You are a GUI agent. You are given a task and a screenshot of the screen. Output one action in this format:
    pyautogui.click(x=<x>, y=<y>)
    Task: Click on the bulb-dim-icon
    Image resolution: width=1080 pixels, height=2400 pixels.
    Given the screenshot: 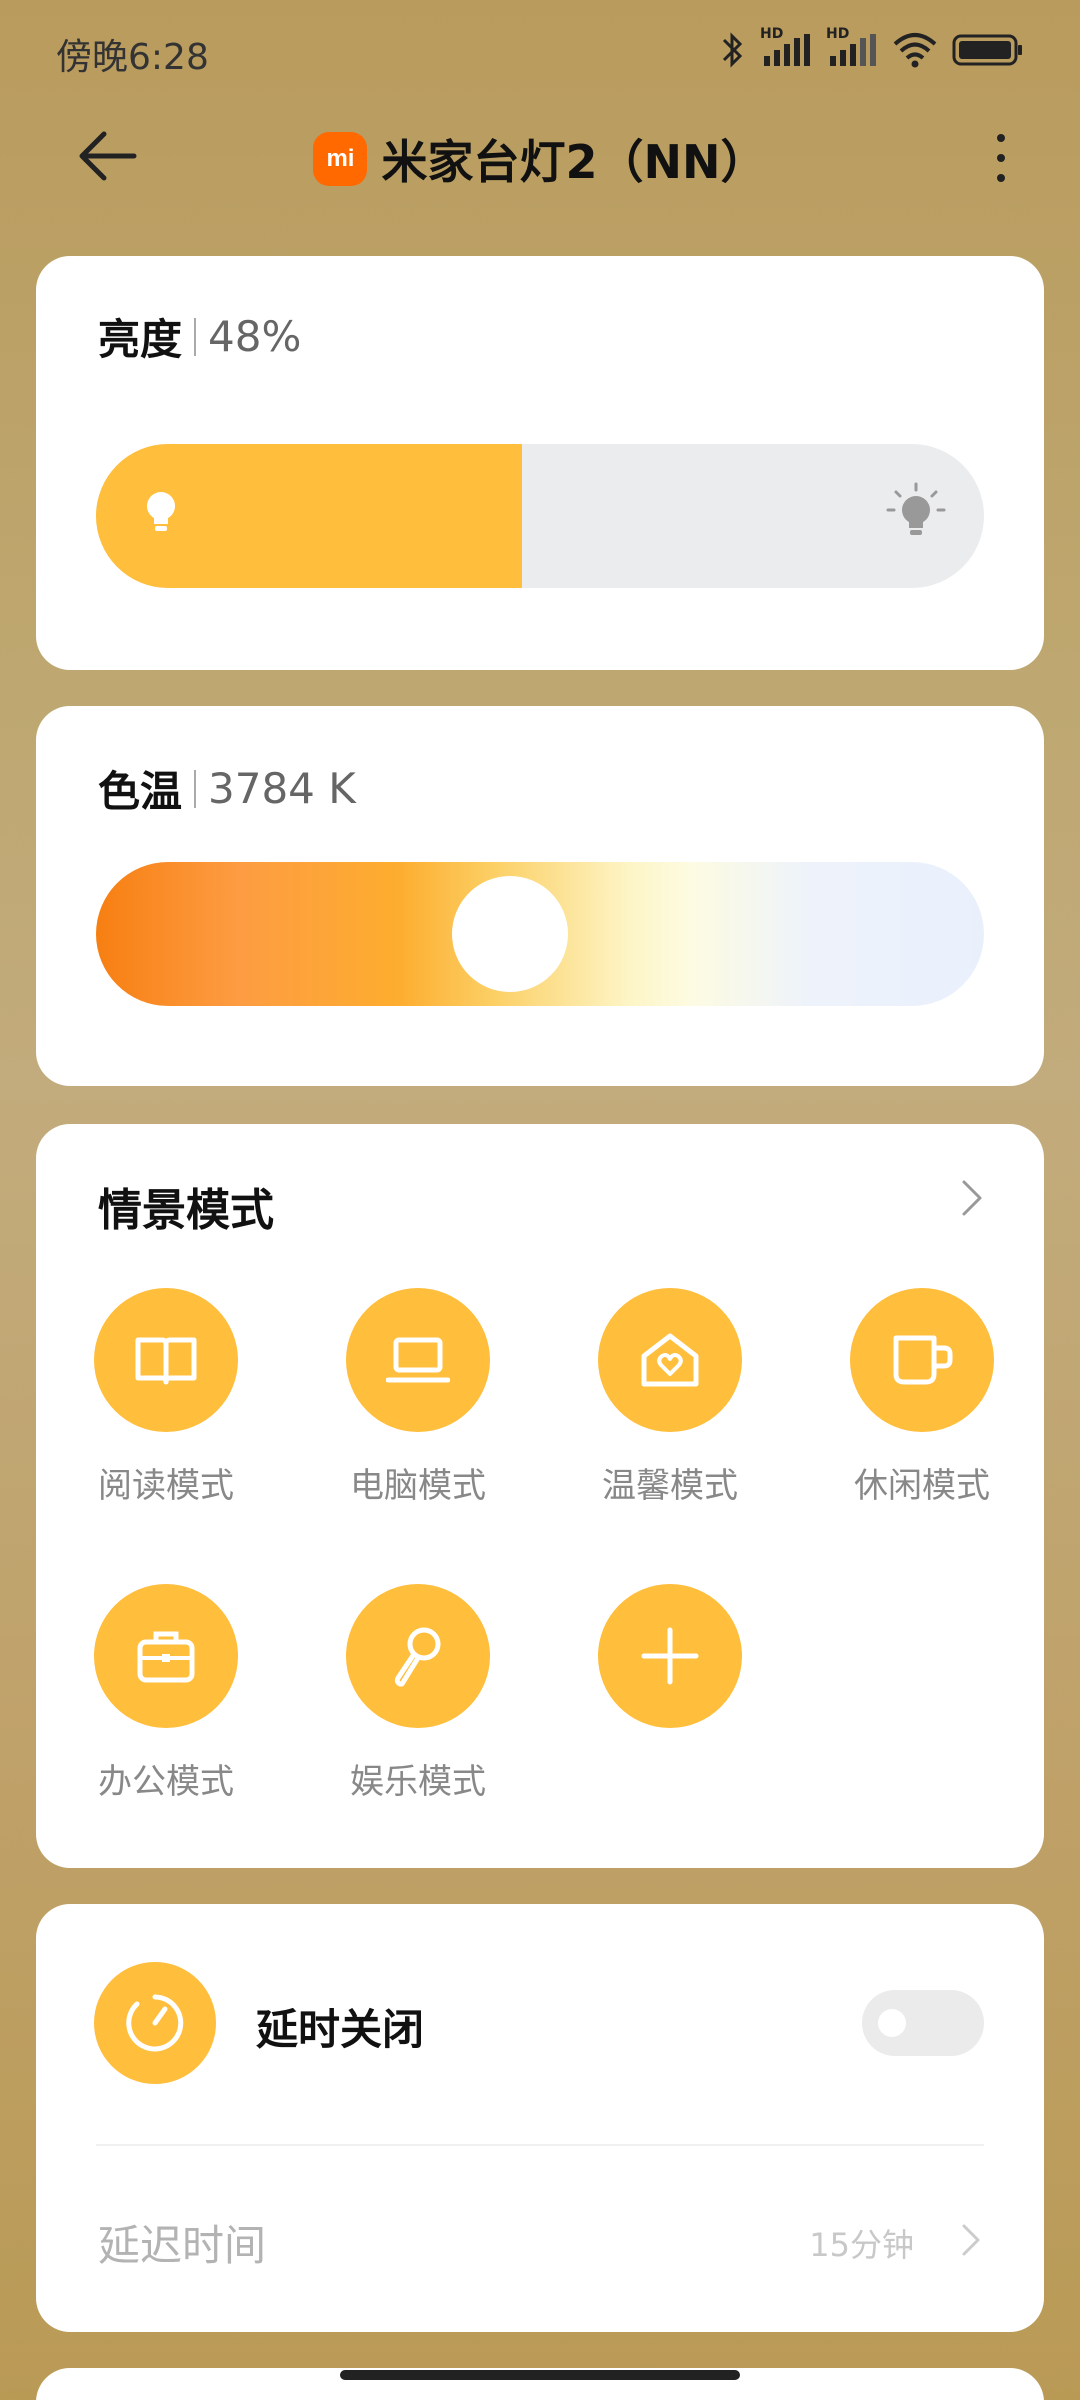 What is the action you would take?
    pyautogui.click(x=161, y=511)
    